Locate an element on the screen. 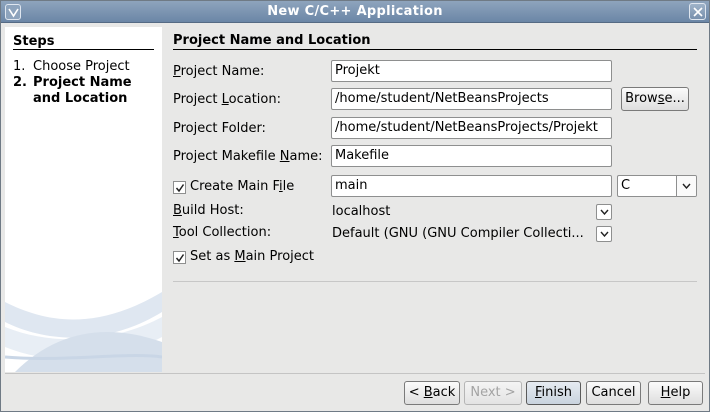 Image resolution: width=710 pixels, height=412 pixels. build-host-dropdown-icon is located at coordinates (604, 212).